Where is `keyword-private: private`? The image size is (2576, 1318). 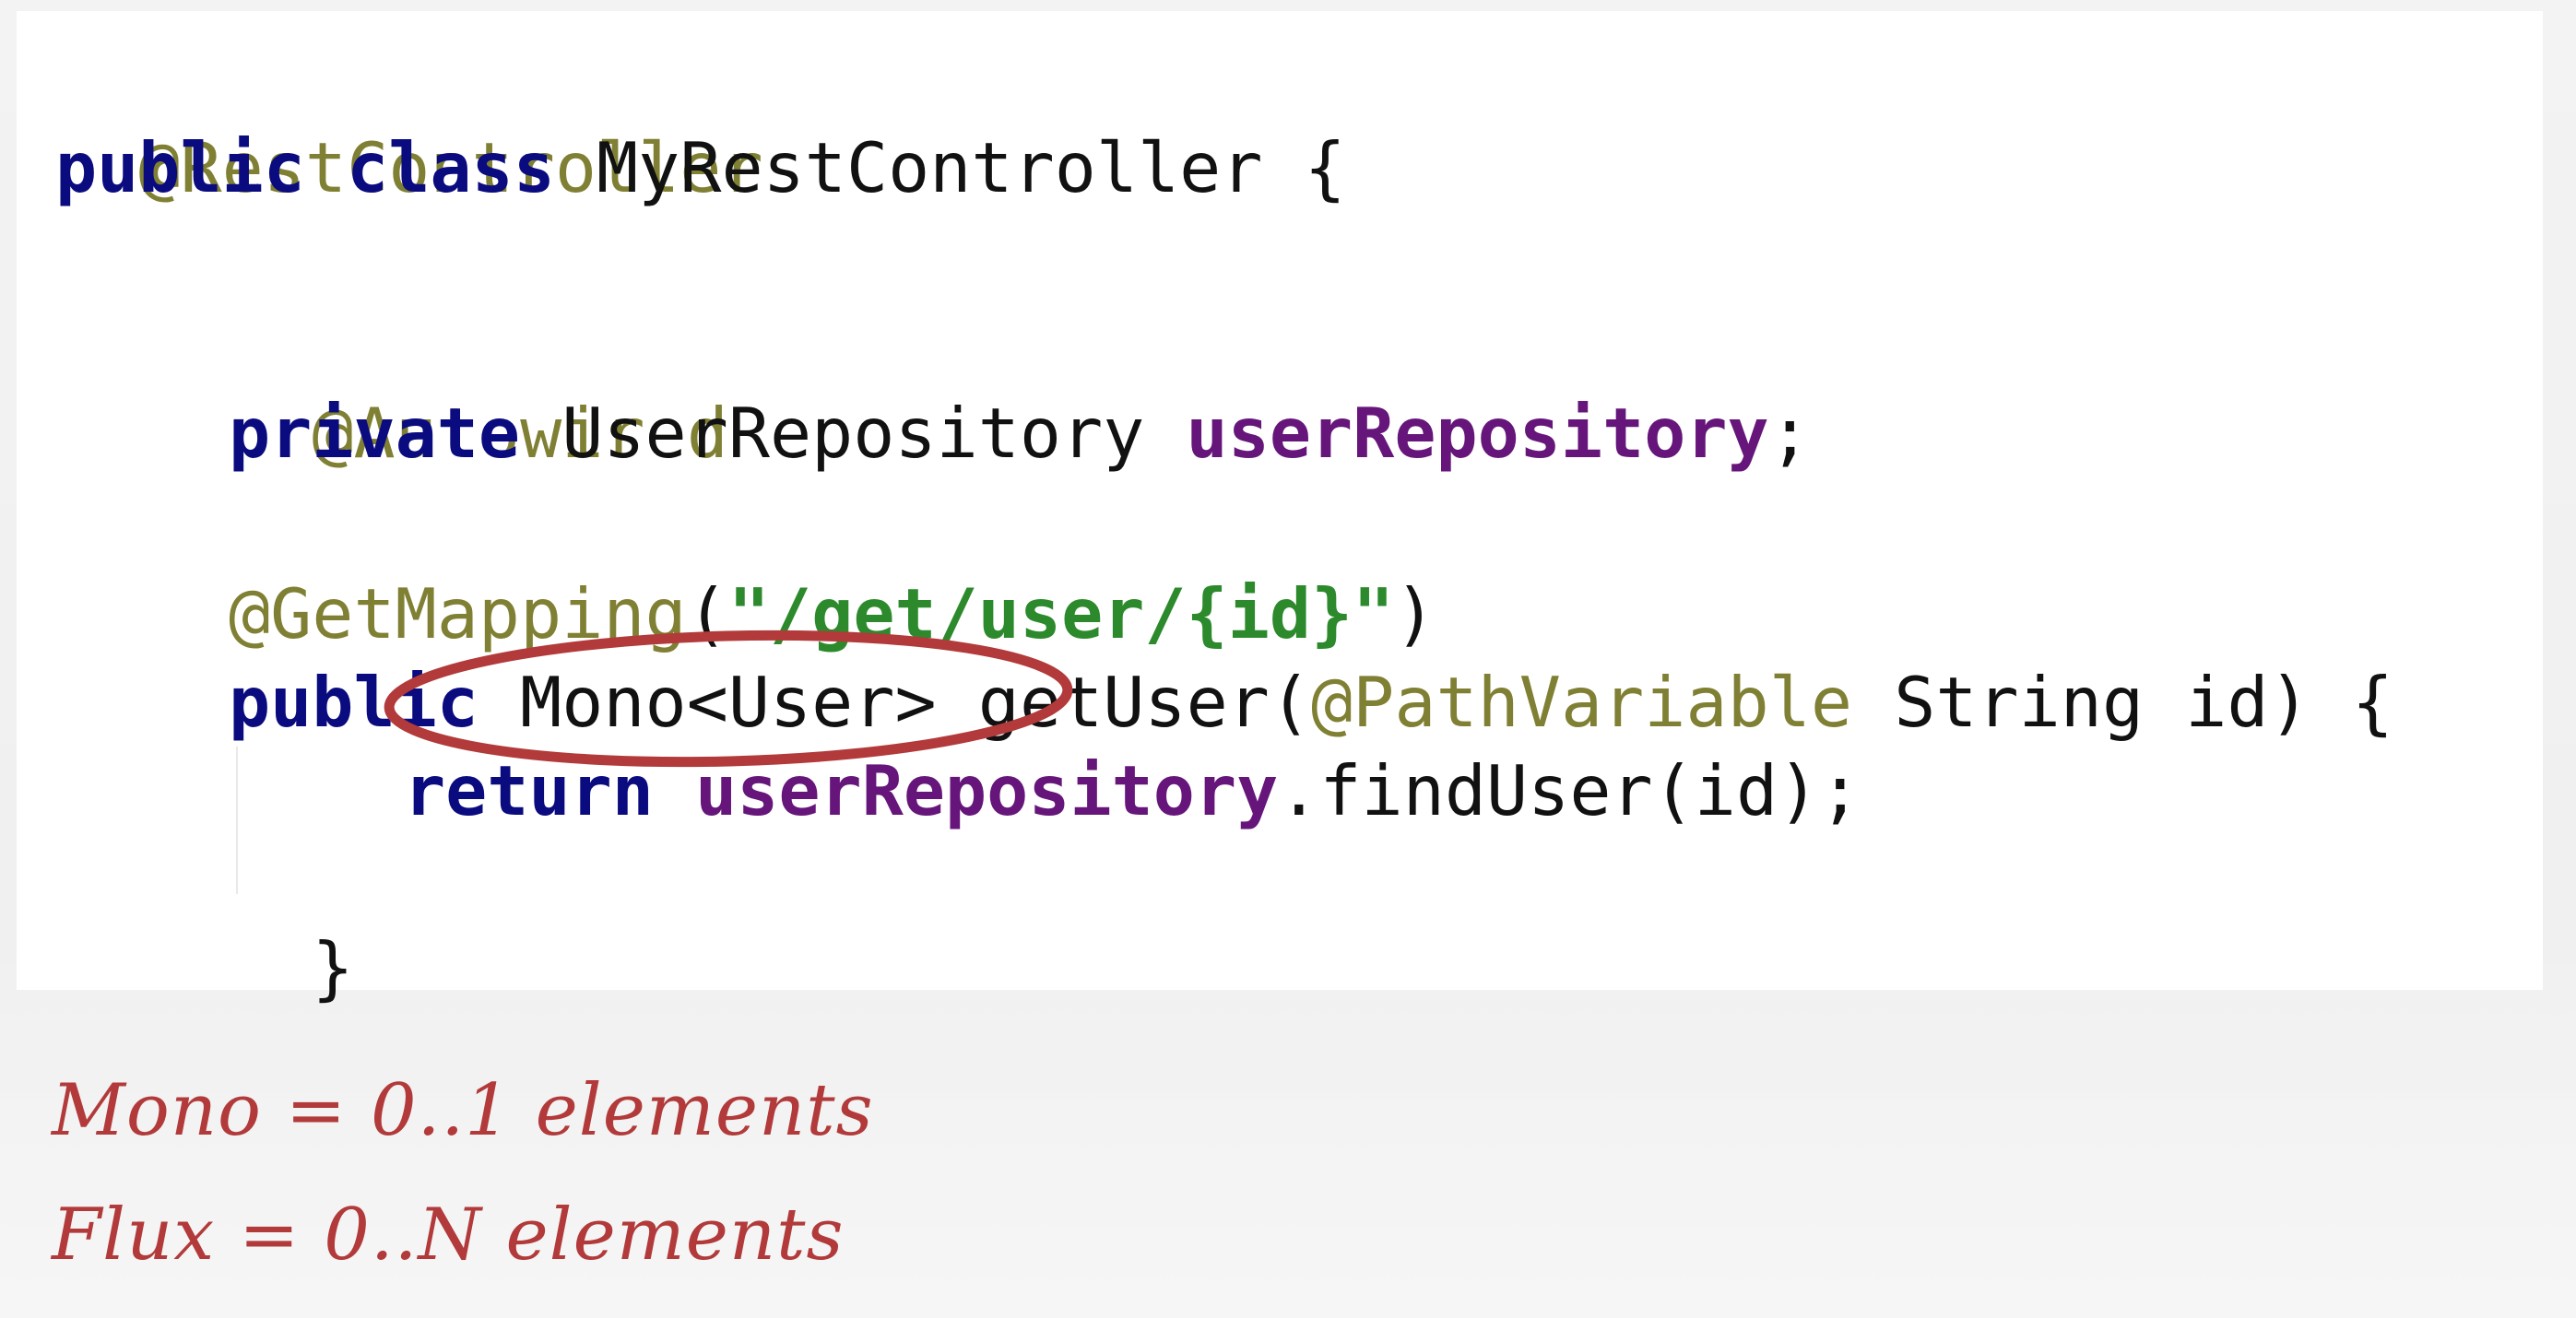 keyword-private: private is located at coordinates (375, 433).